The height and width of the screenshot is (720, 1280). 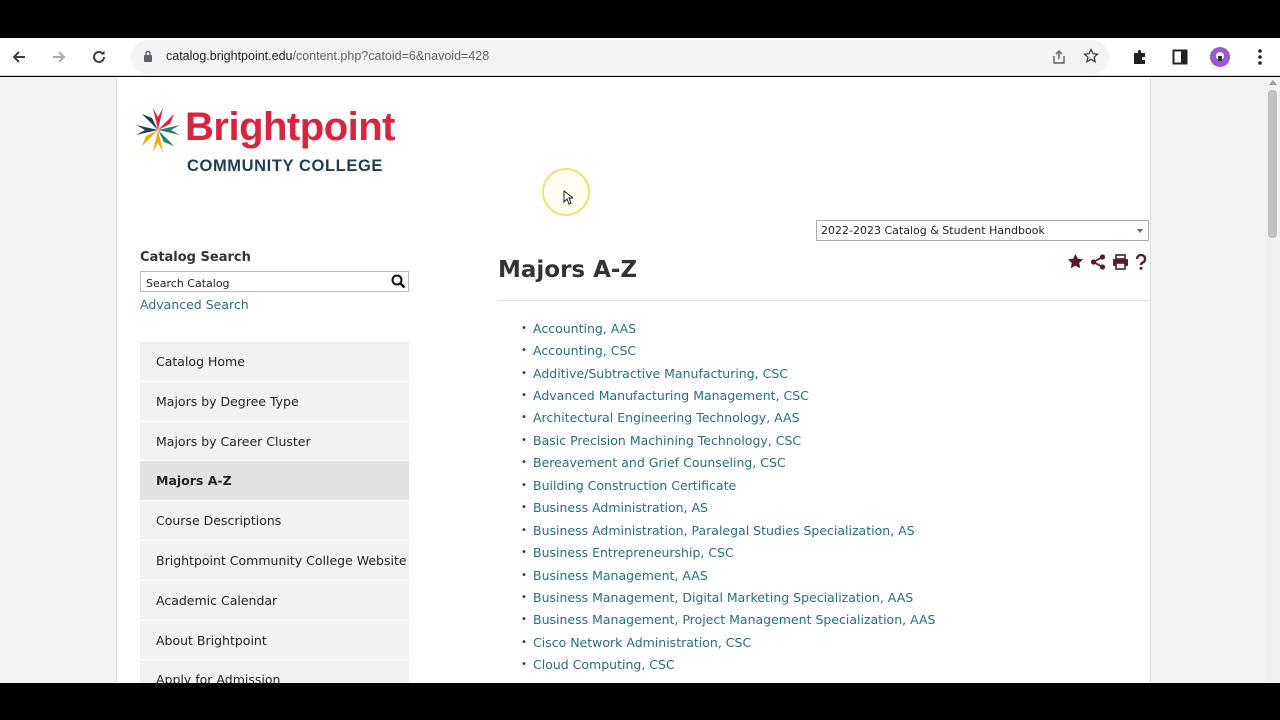 What do you see at coordinates (274, 560) in the screenshot?
I see `sidebar-item-college-website: Brightpoint Community College Website` at bounding box center [274, 560].